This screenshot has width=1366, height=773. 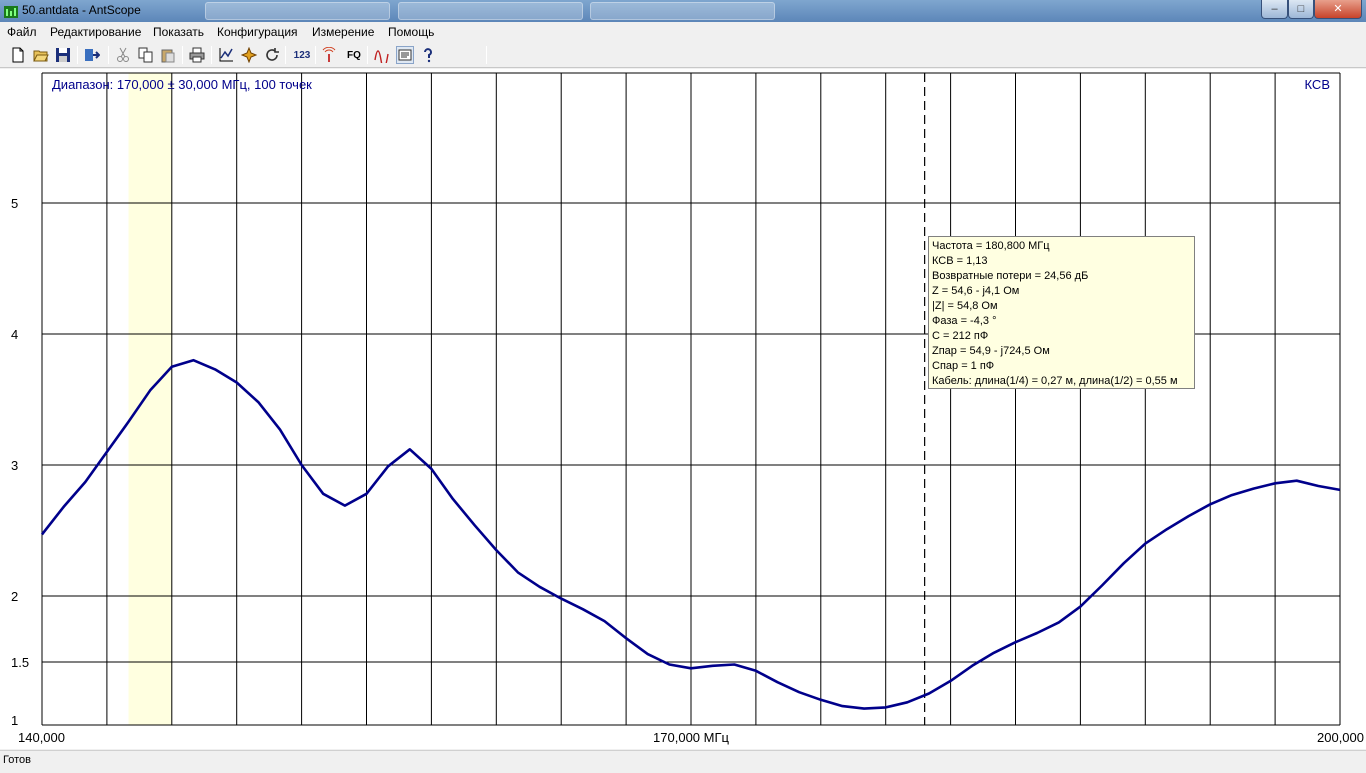 I want to click on tooltip-frequency: Частота = 180,800 МГц, so click(x=991, y=246).